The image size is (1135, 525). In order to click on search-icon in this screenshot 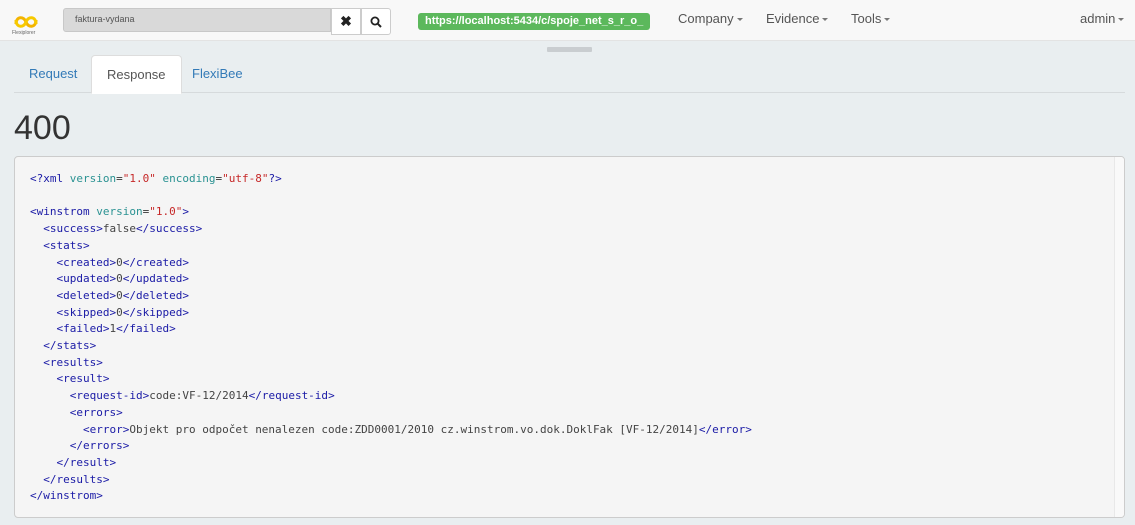, I will do `click(376, 22)`.